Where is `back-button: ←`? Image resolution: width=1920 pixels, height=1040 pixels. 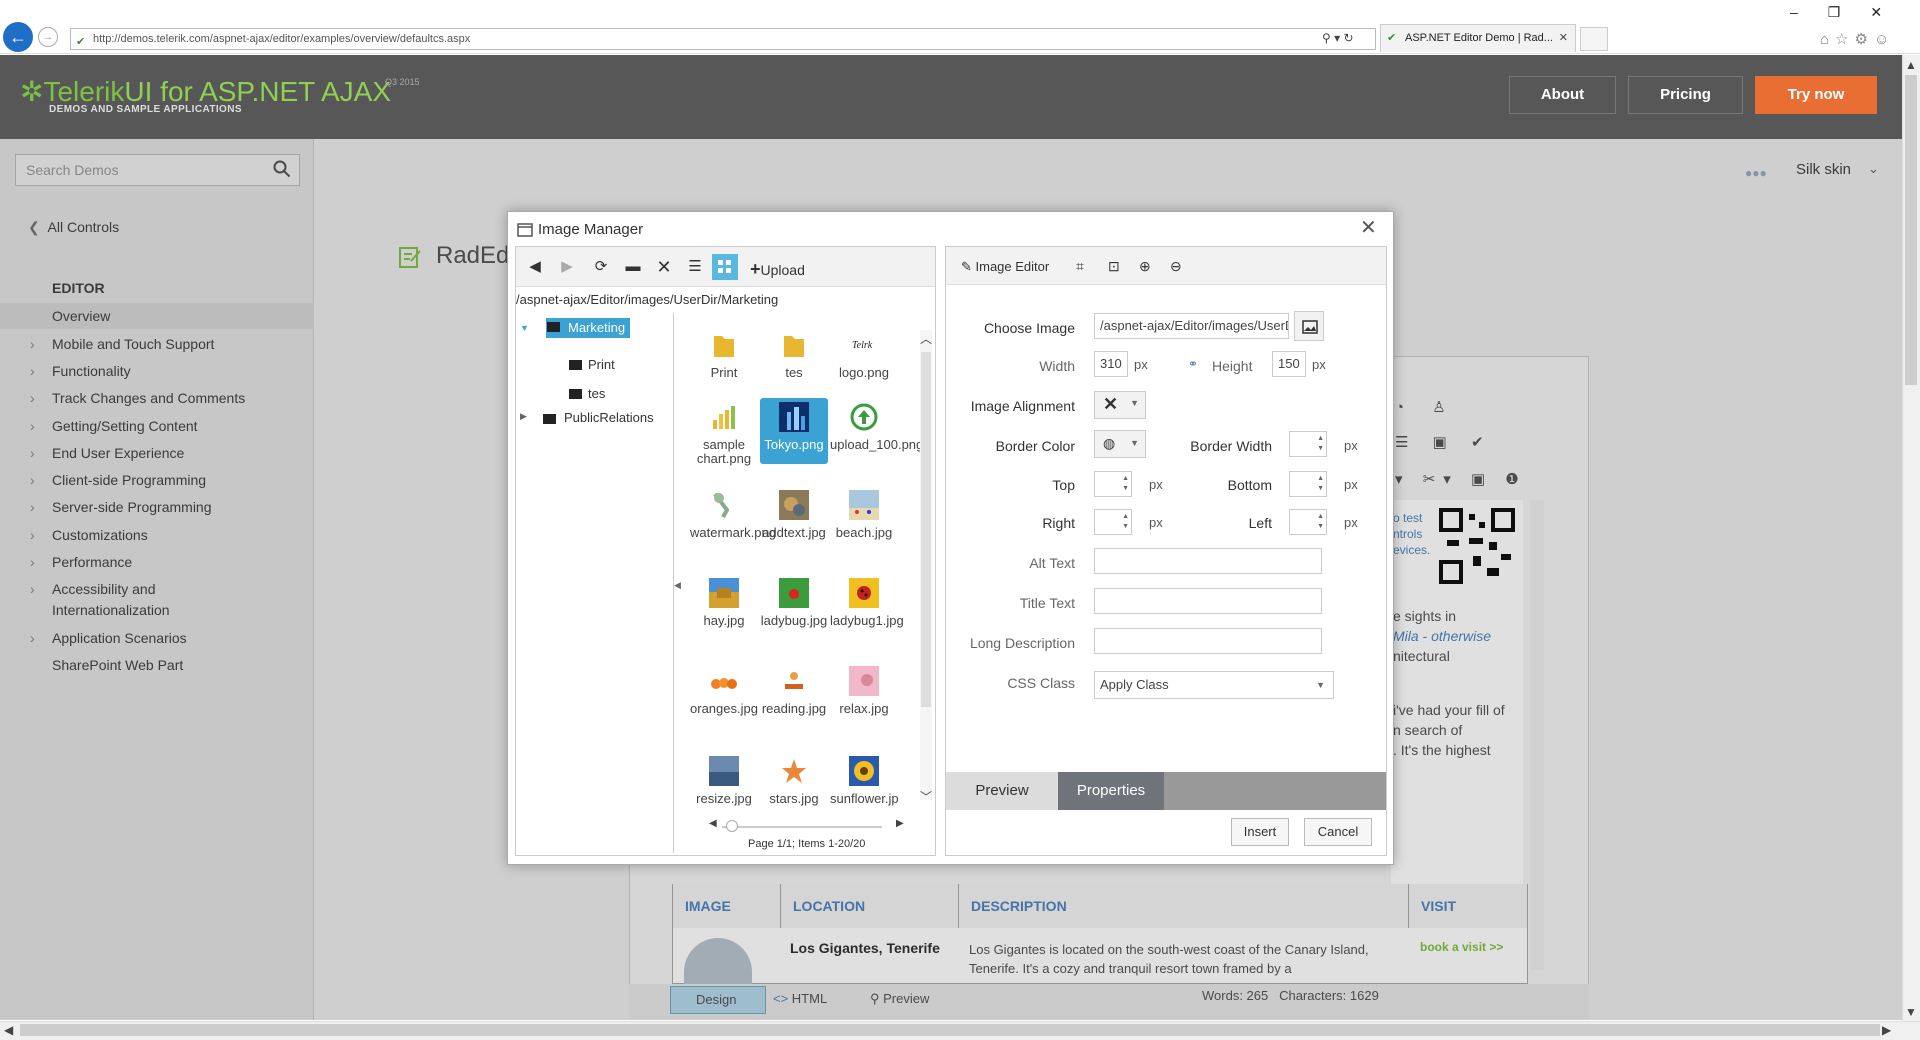 back-button: ← is located at coordinates (18, 37).